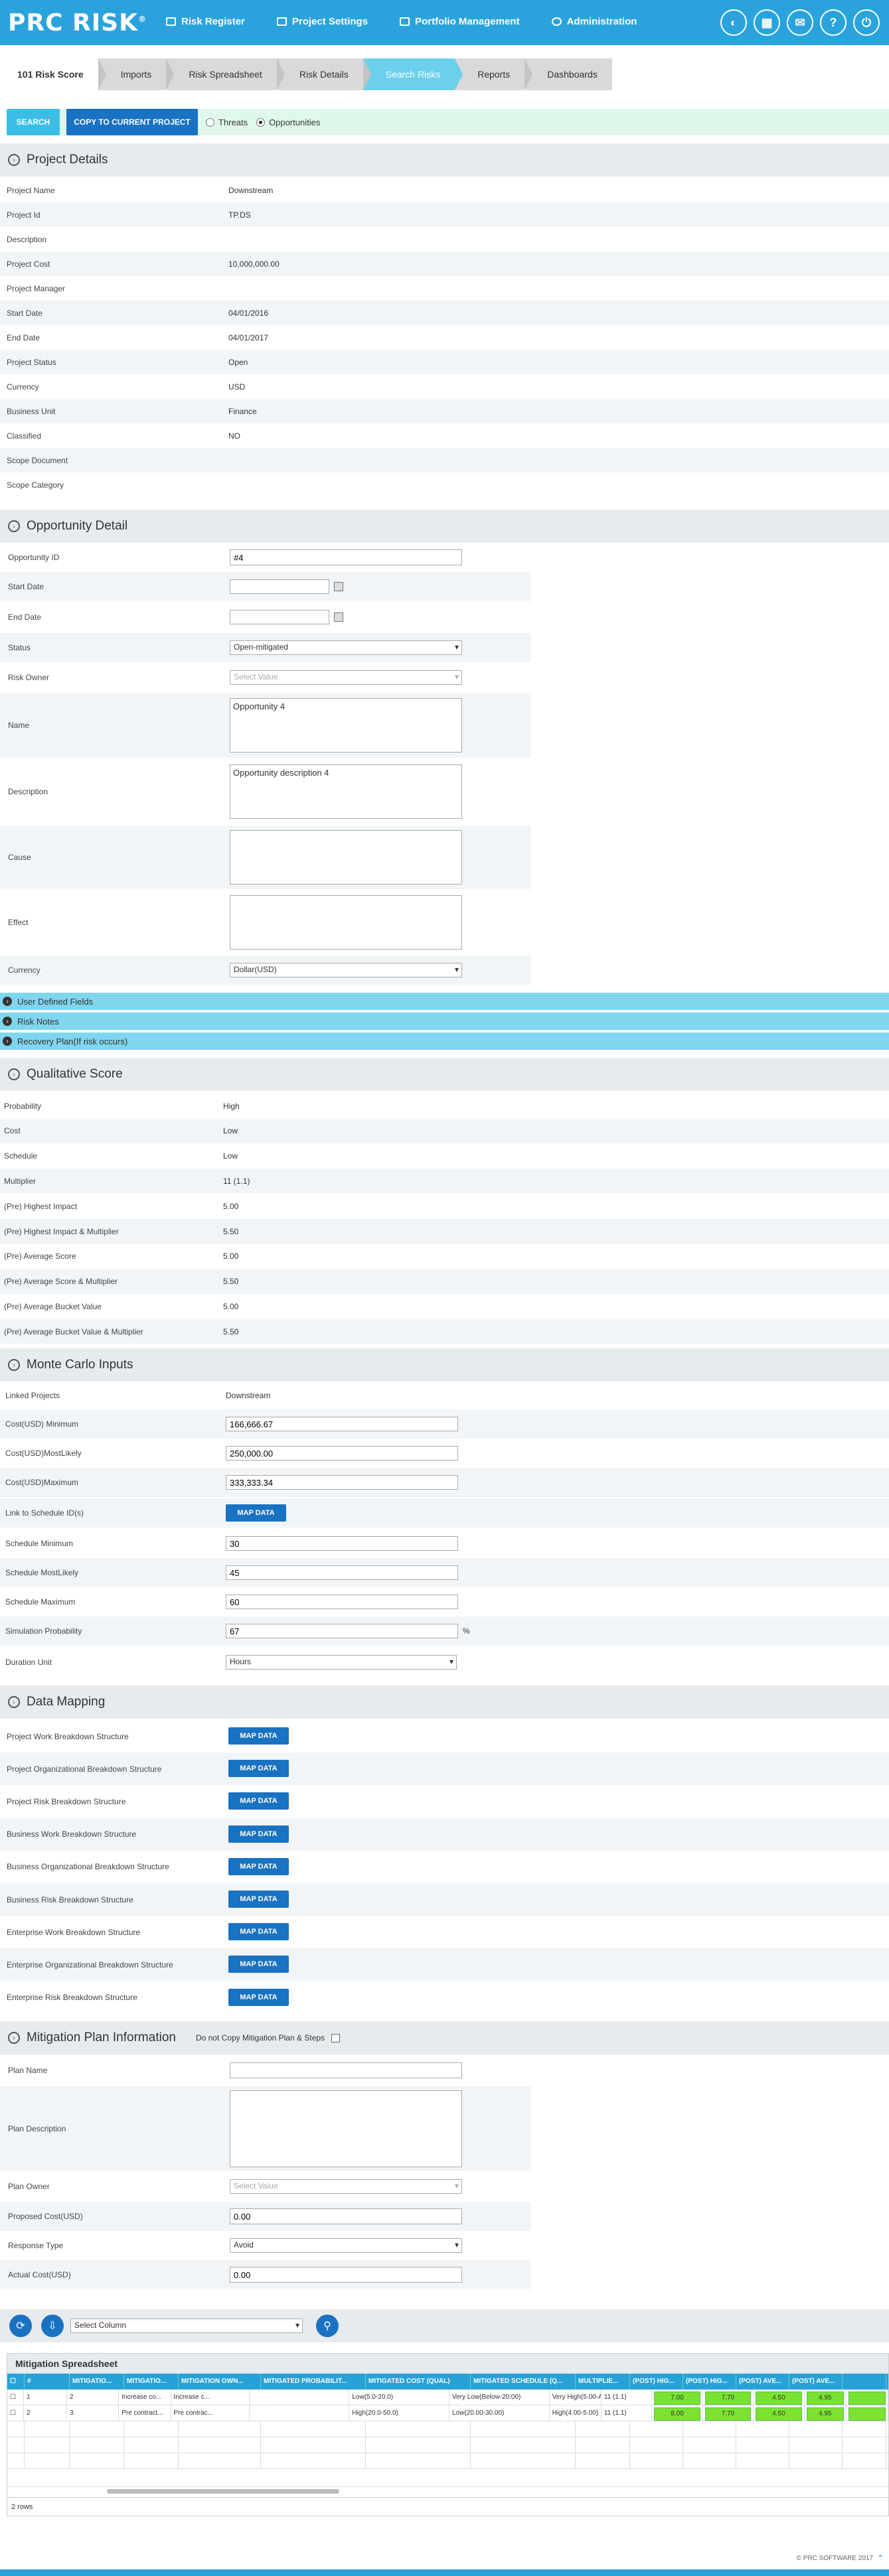 The height and width of the screenshot is (2576, 889). Describe the element at coordinates (418, 2382) in the screenshot. I see `column-header: MITIGATED COST (QUAL)` at that location.